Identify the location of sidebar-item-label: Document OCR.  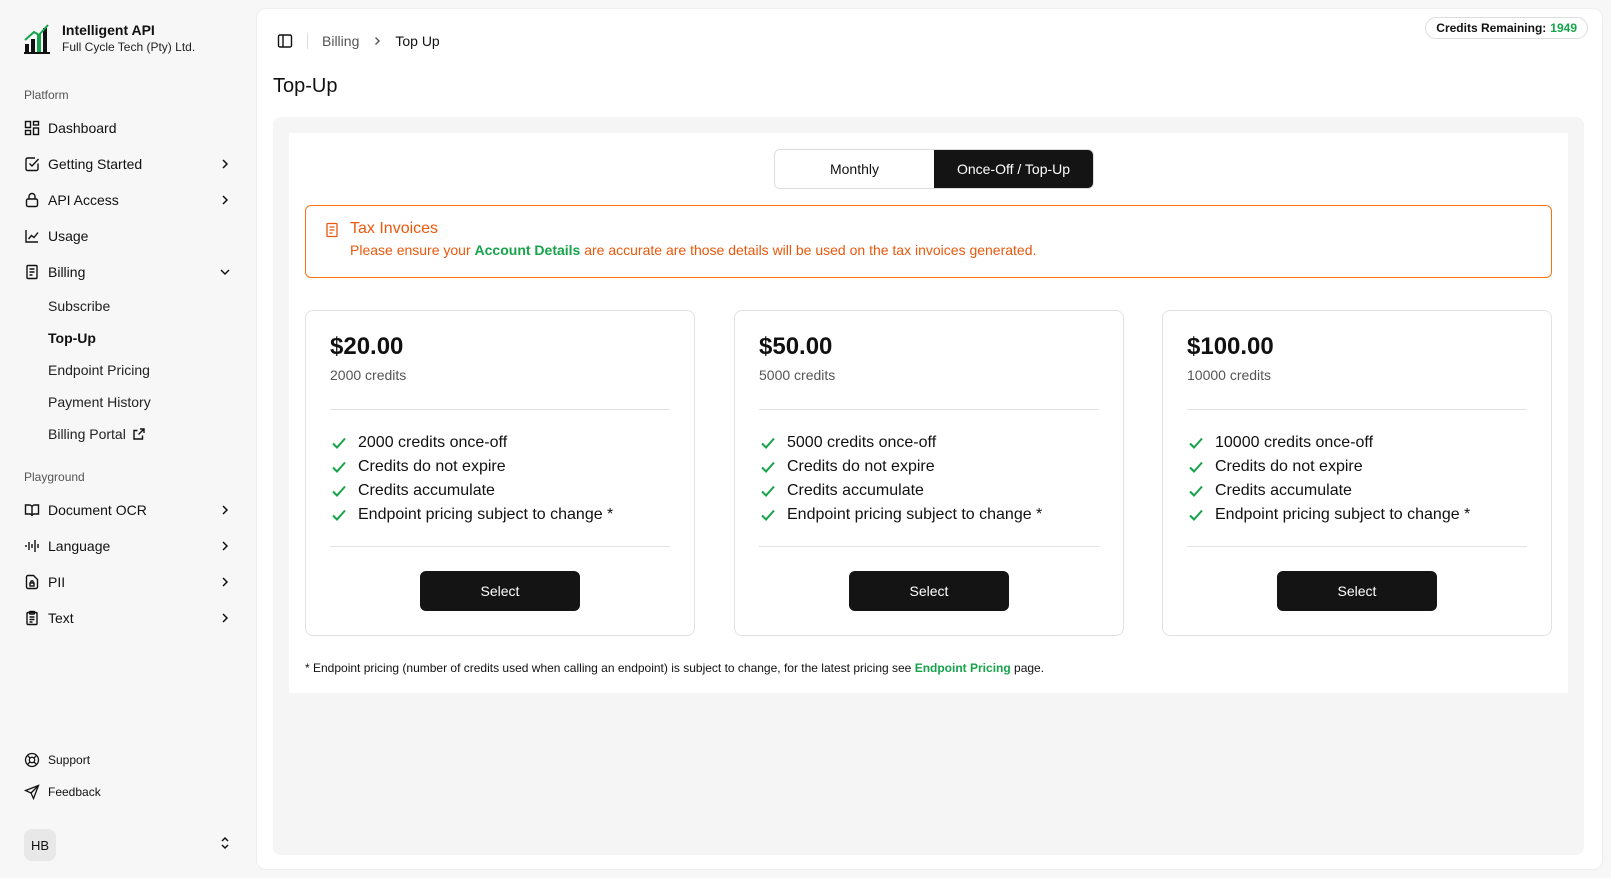
(97, 510).